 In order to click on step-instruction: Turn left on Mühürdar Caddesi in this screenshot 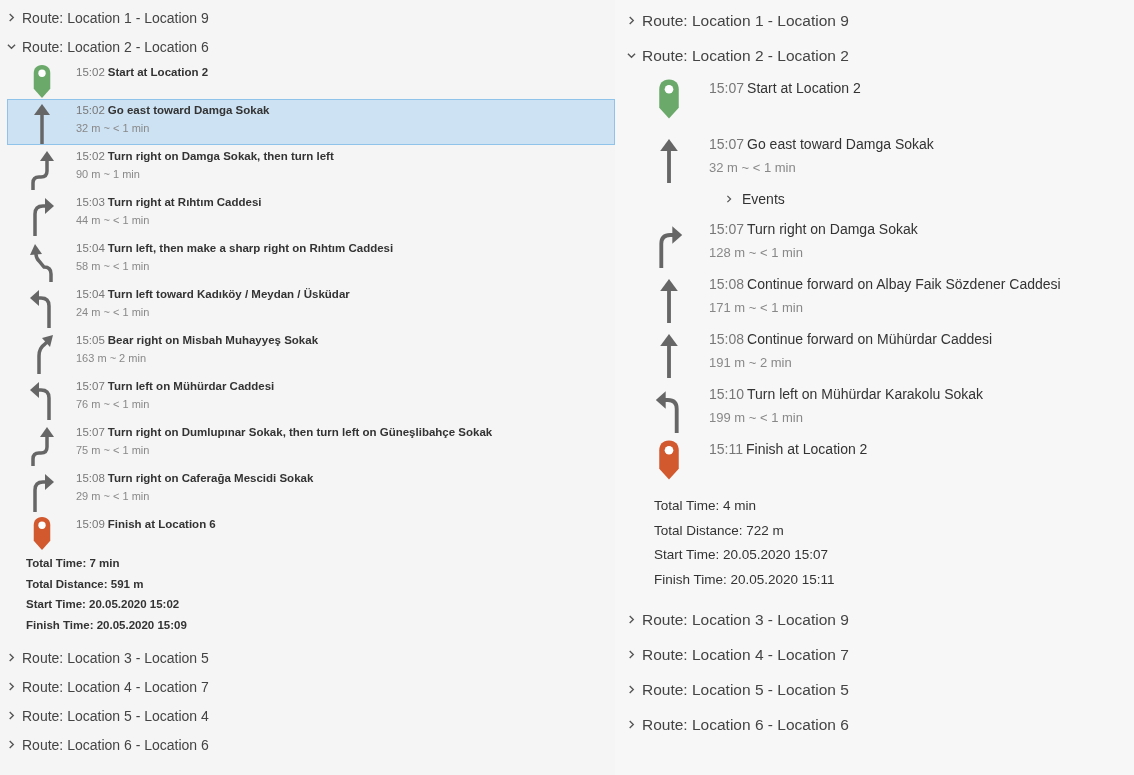, I will do `click(191, 386)`.